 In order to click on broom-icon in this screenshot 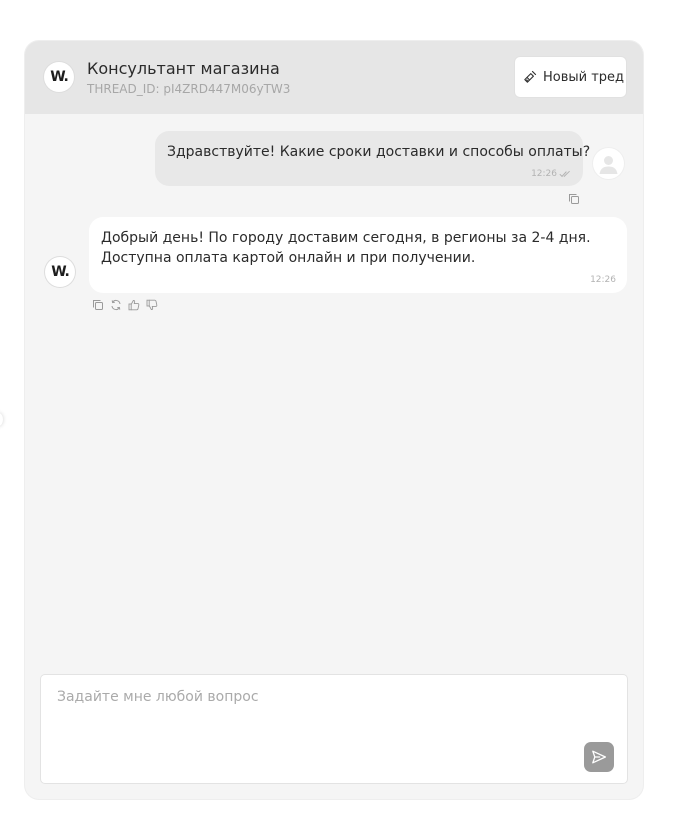, I will do `click(530, 77)`.